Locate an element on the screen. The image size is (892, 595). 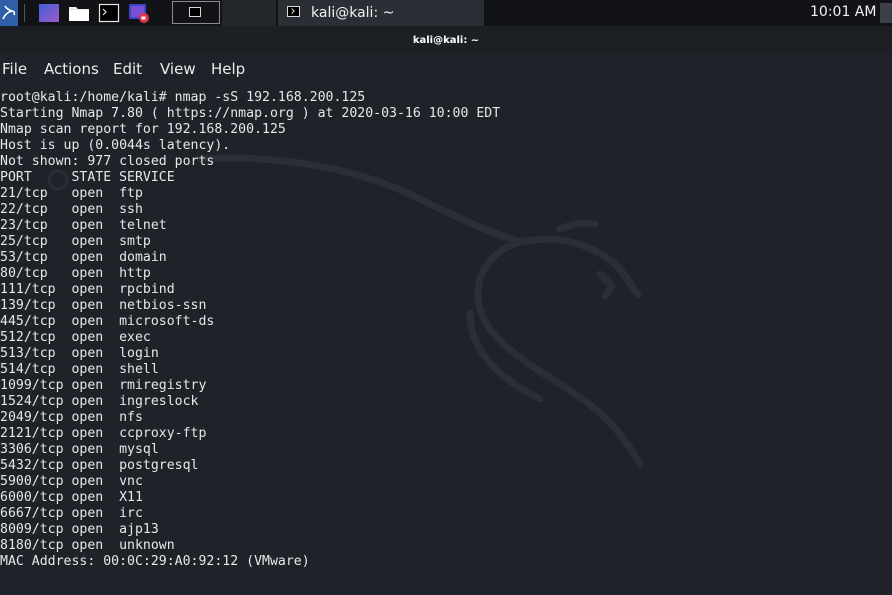
taskbar: kali@kali: ~ 10:01 AM is located at coordinates (446, 13).